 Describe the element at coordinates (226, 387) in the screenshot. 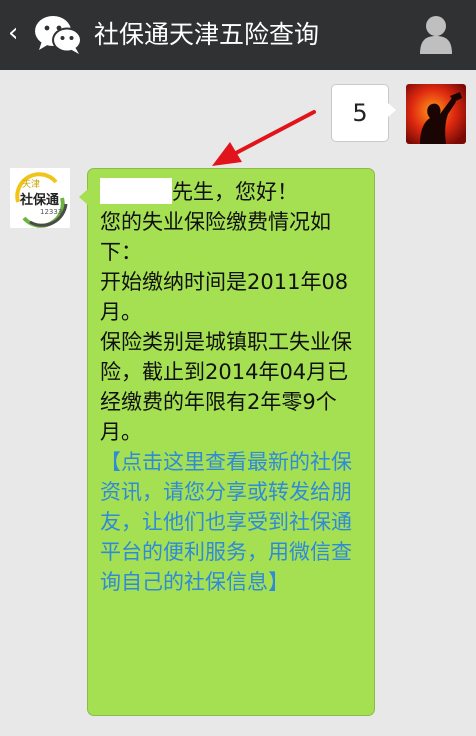

I see `insurance-type-line: 保险类别是城镇职工失业保险，截止到2014年04月已经缴费的年限有2年零9个月。` at that location.